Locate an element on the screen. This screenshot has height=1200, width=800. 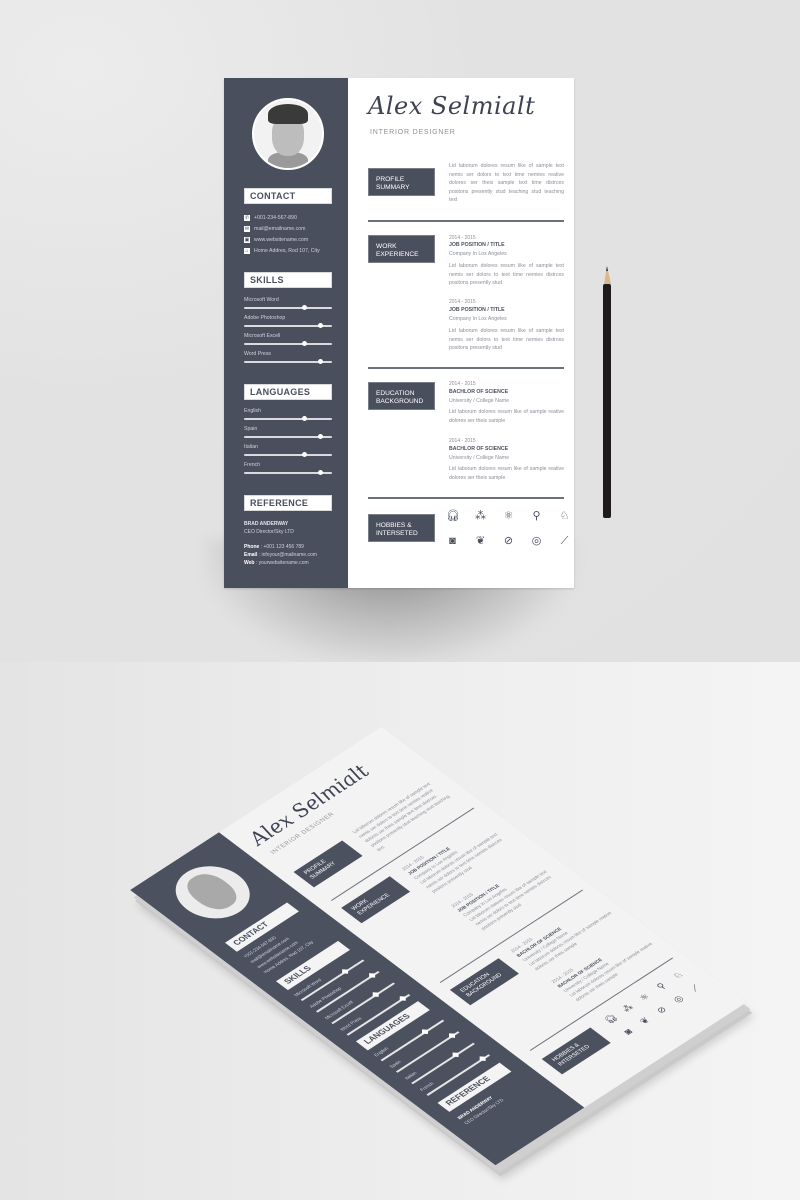
work-heading-line2: EXPERIENCE is located at coordinates (397, 254).